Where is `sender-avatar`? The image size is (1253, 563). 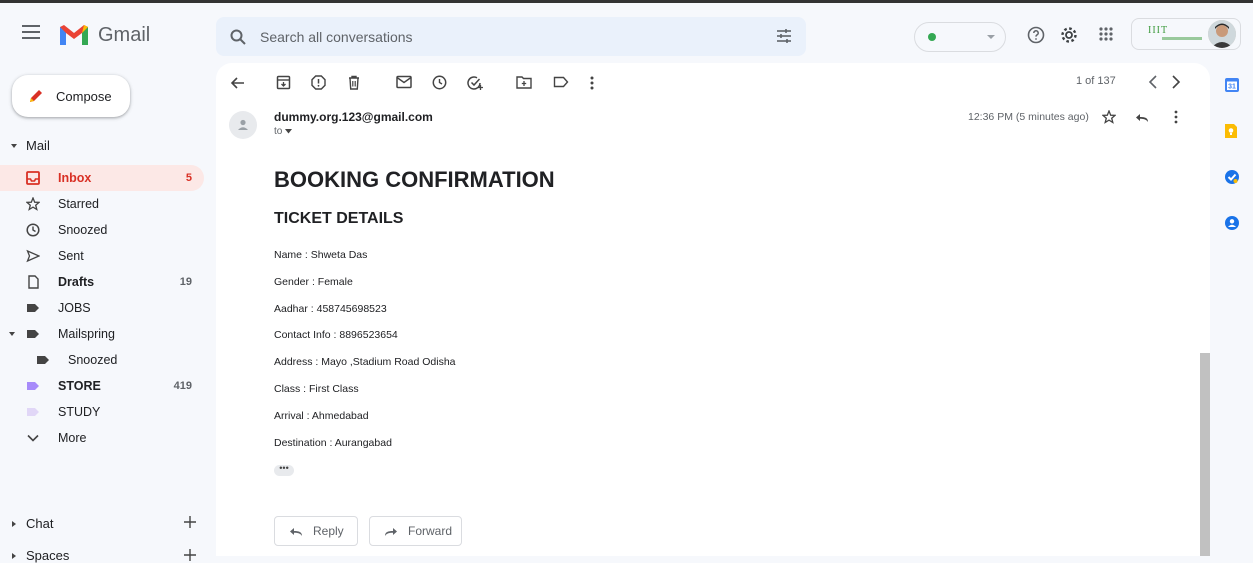 sender-avatar is located at coordinates (243, 125).